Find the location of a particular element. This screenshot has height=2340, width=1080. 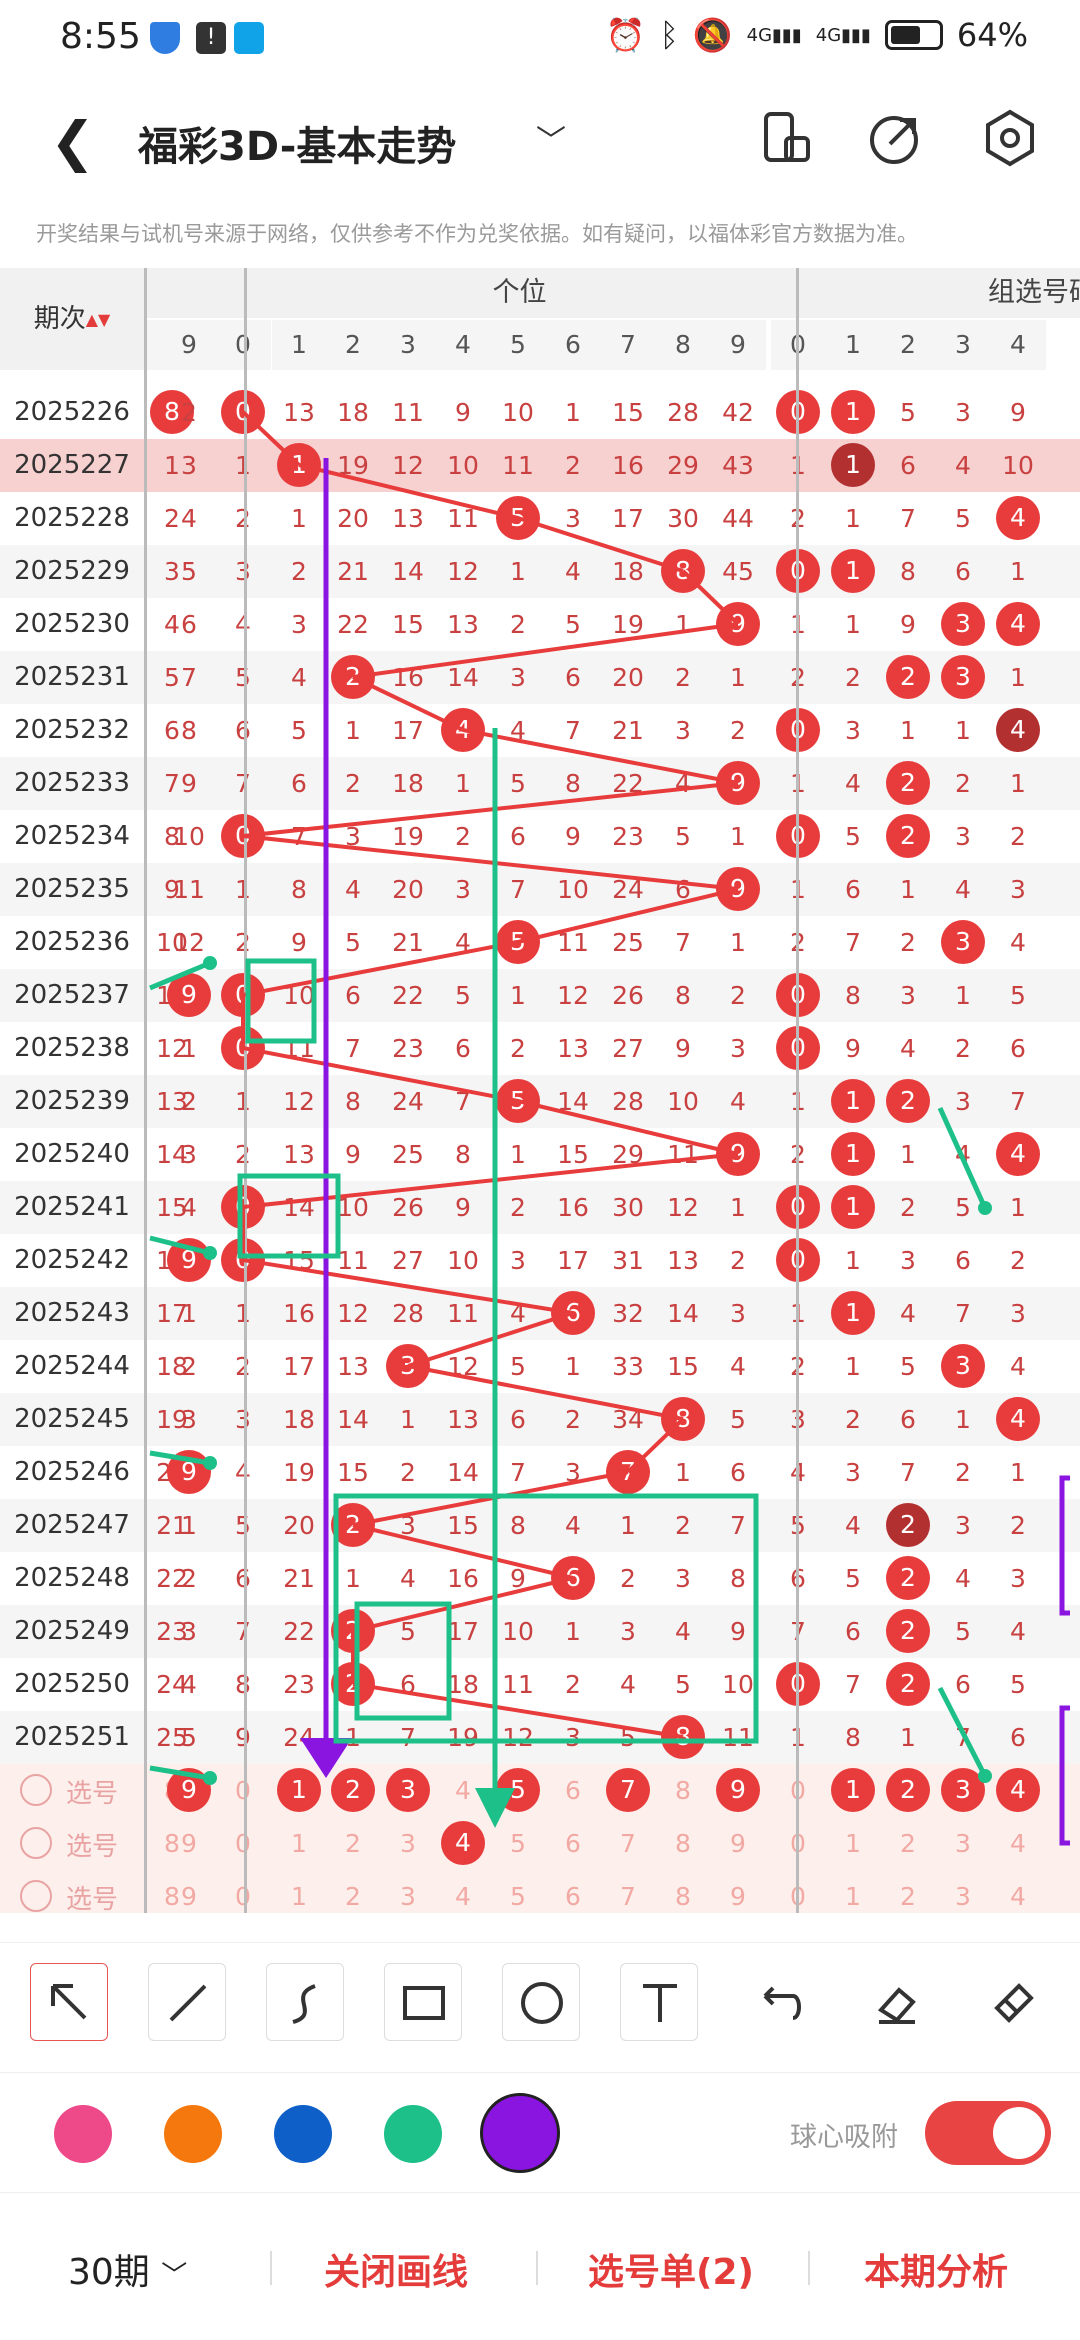

status-time: 8:55 is located at coordinates (100, 36).